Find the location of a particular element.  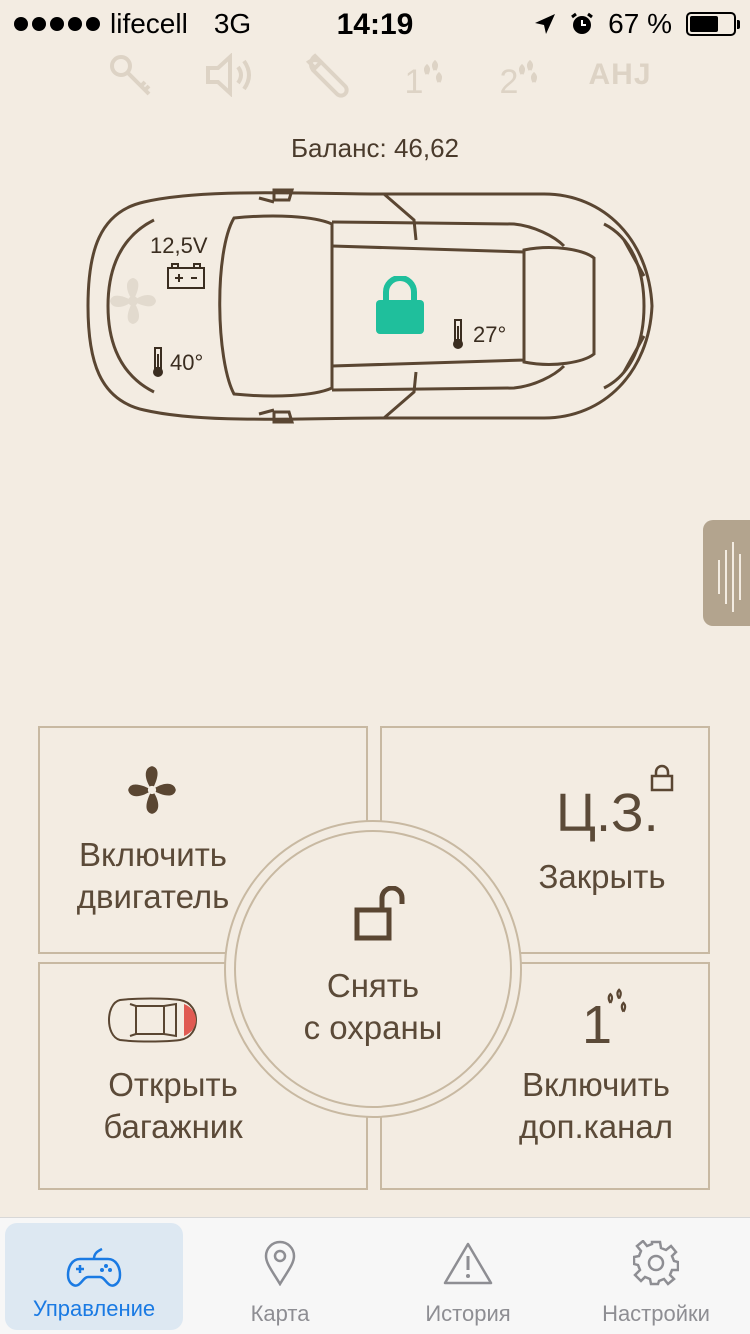

status-right: 67 % is located at coordinates (637, 24).